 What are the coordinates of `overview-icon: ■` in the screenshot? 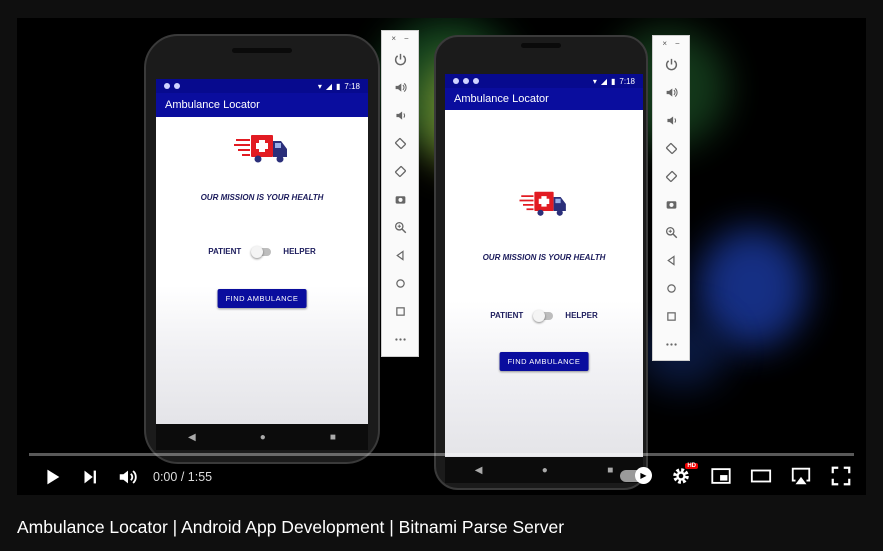 It's located at (333, 437).